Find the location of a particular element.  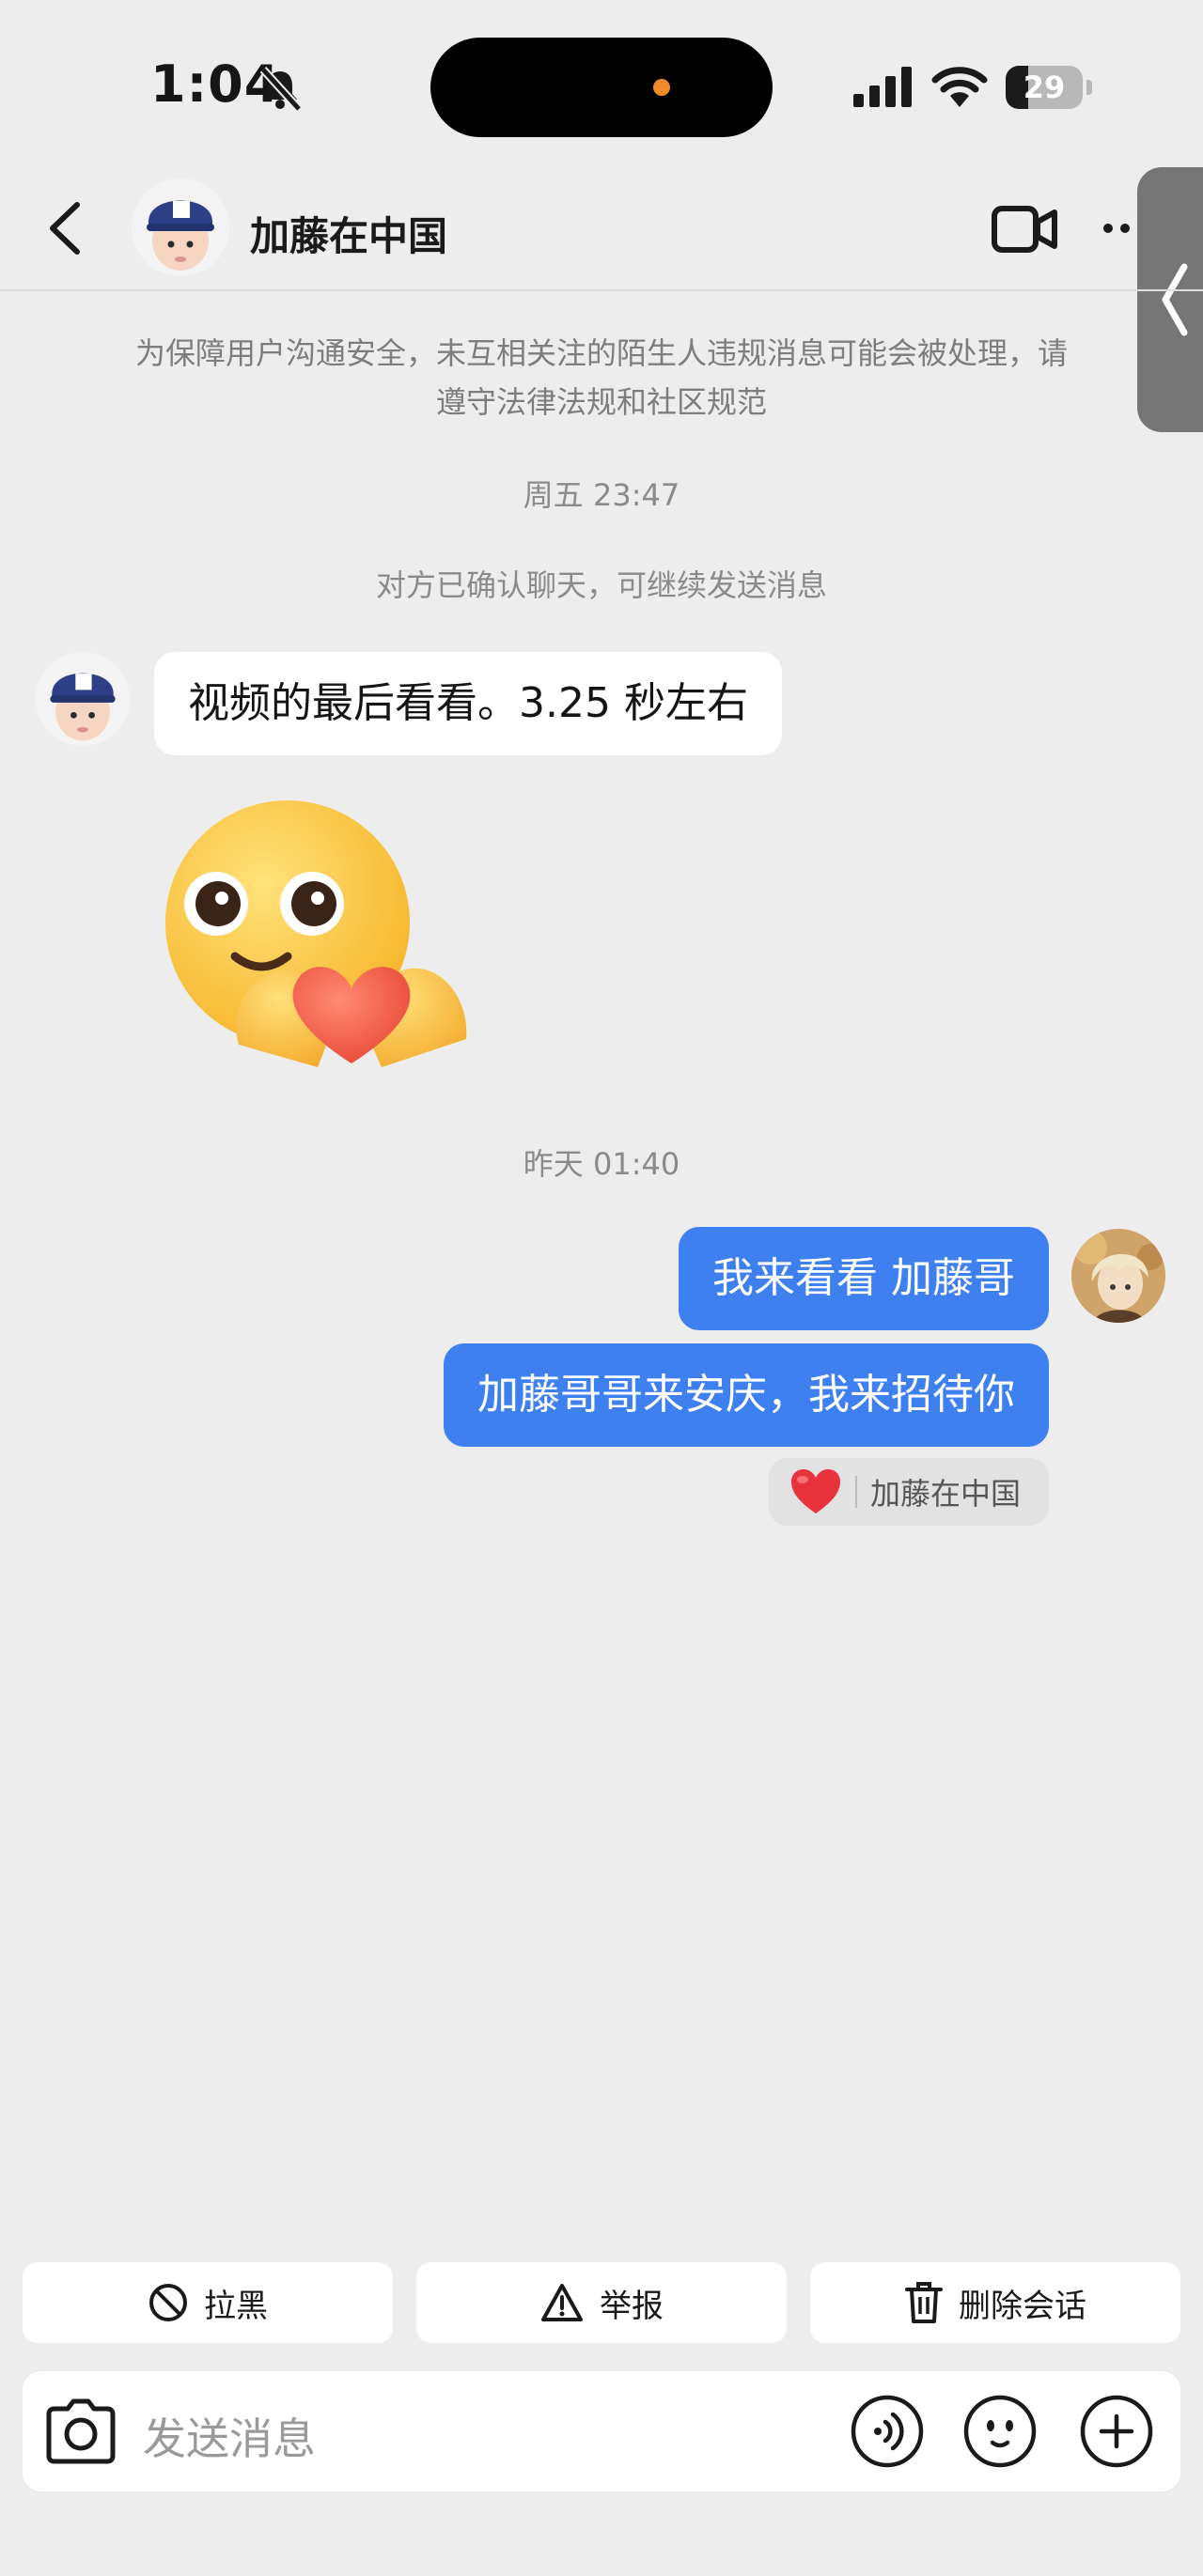

reaction-separator is located at coordinates (855, 1492).